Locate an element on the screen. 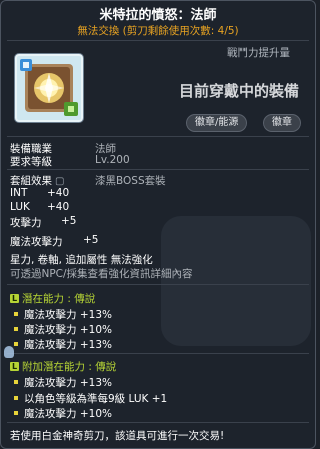 Image resolution: width=320 pixels, height=449 pixels. set-label: 套組效果 is located at coordinates (31, 181).